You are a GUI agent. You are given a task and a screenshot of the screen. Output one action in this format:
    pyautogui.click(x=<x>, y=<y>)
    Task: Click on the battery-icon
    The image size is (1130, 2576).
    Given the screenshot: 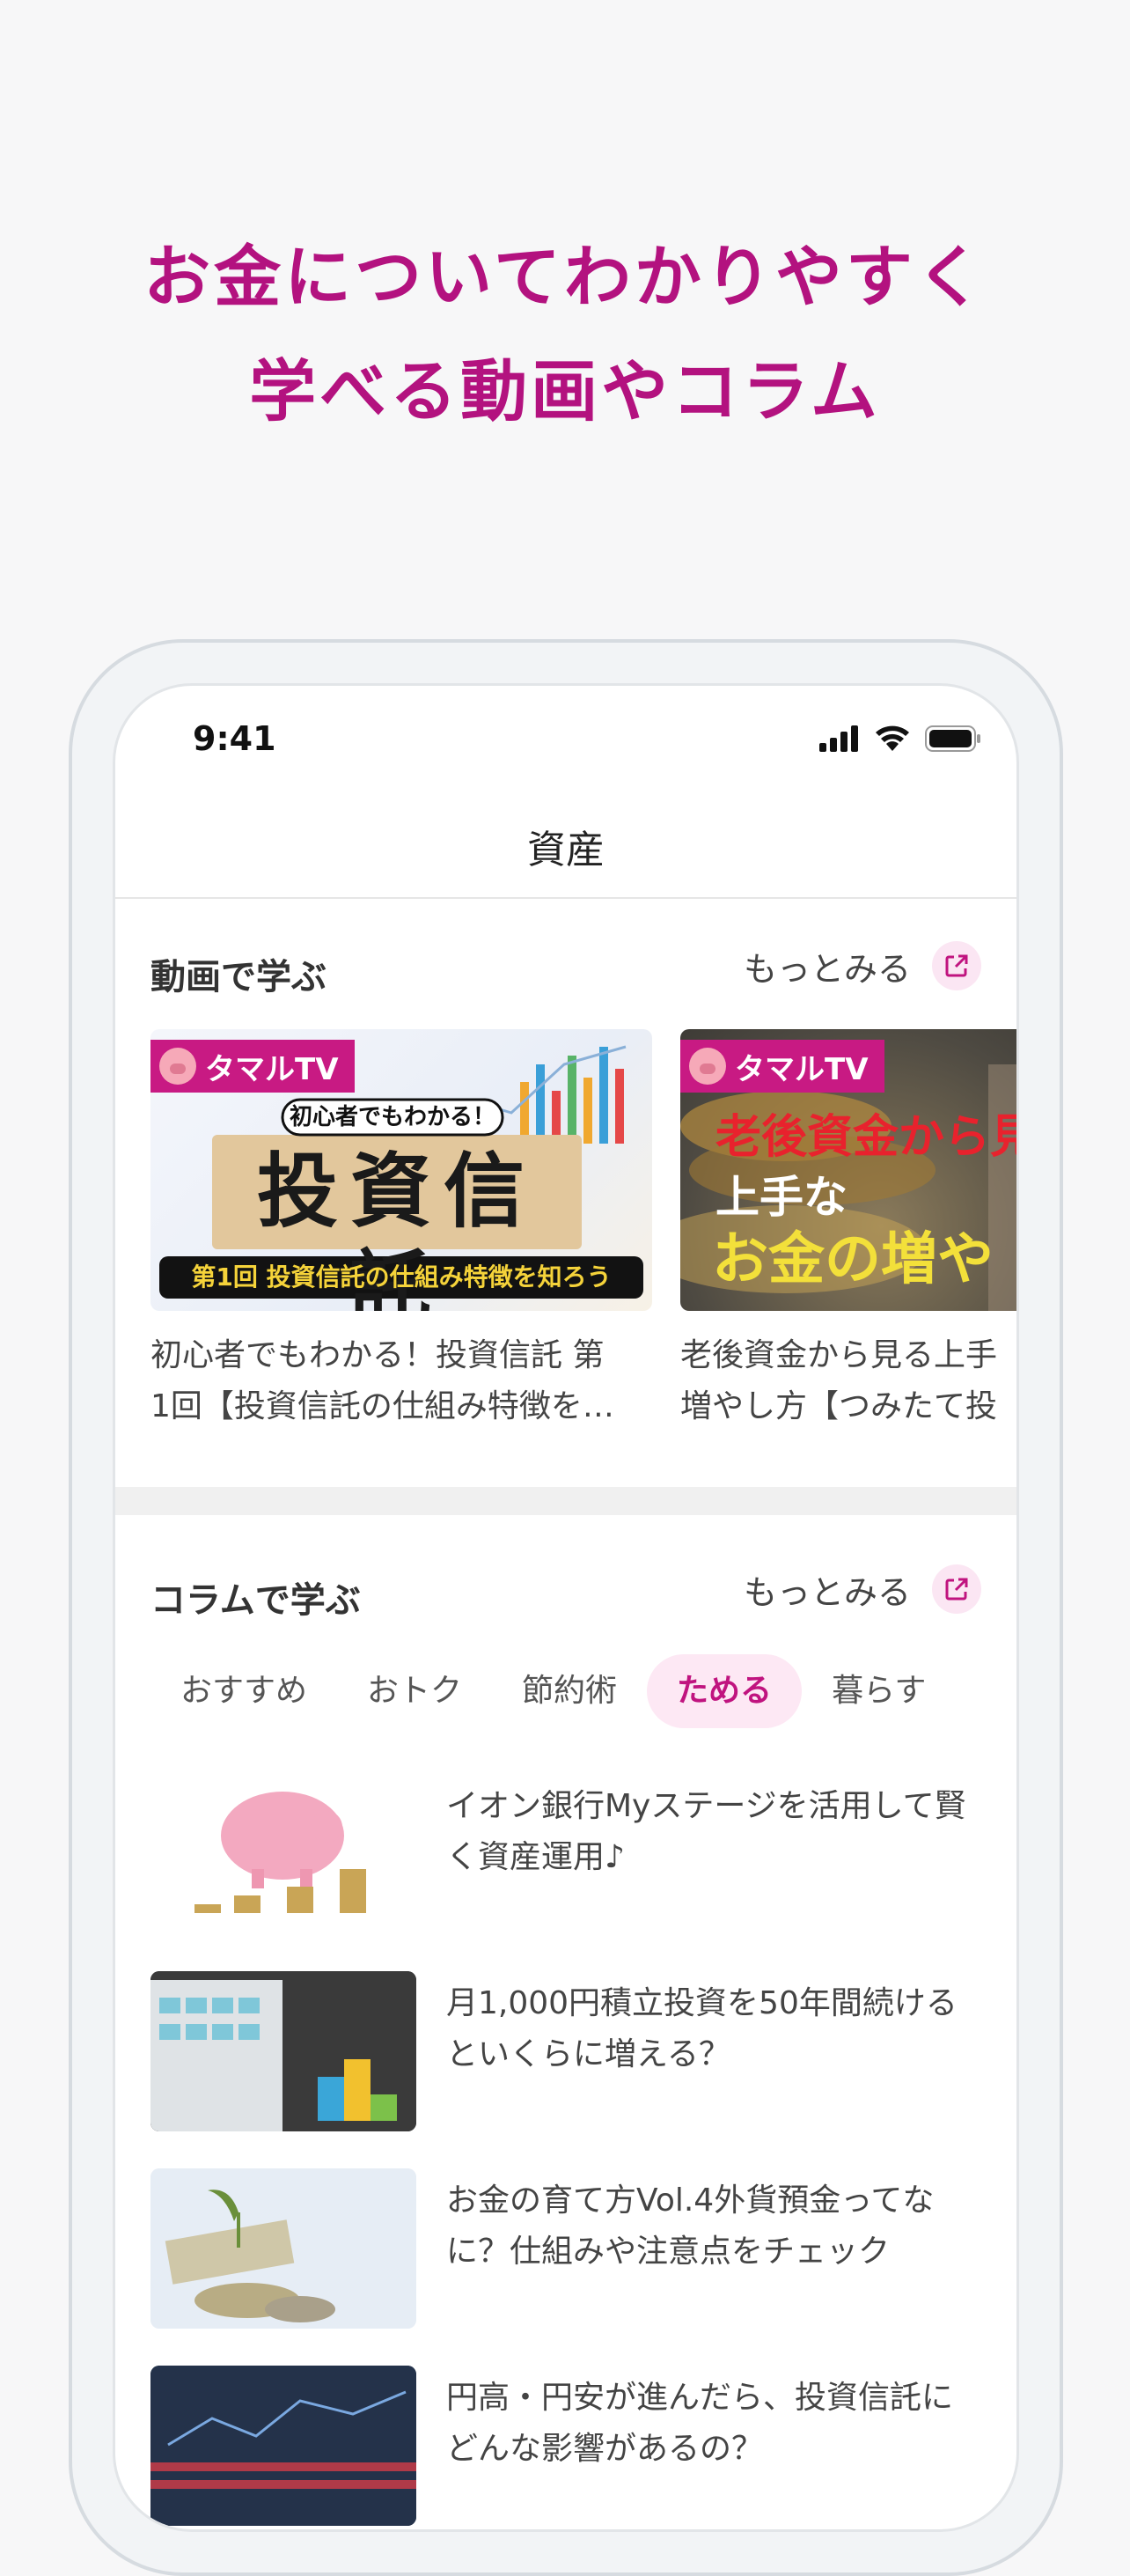 What is the action you would take?
    pyautogui.click(x=953, y=740)
    